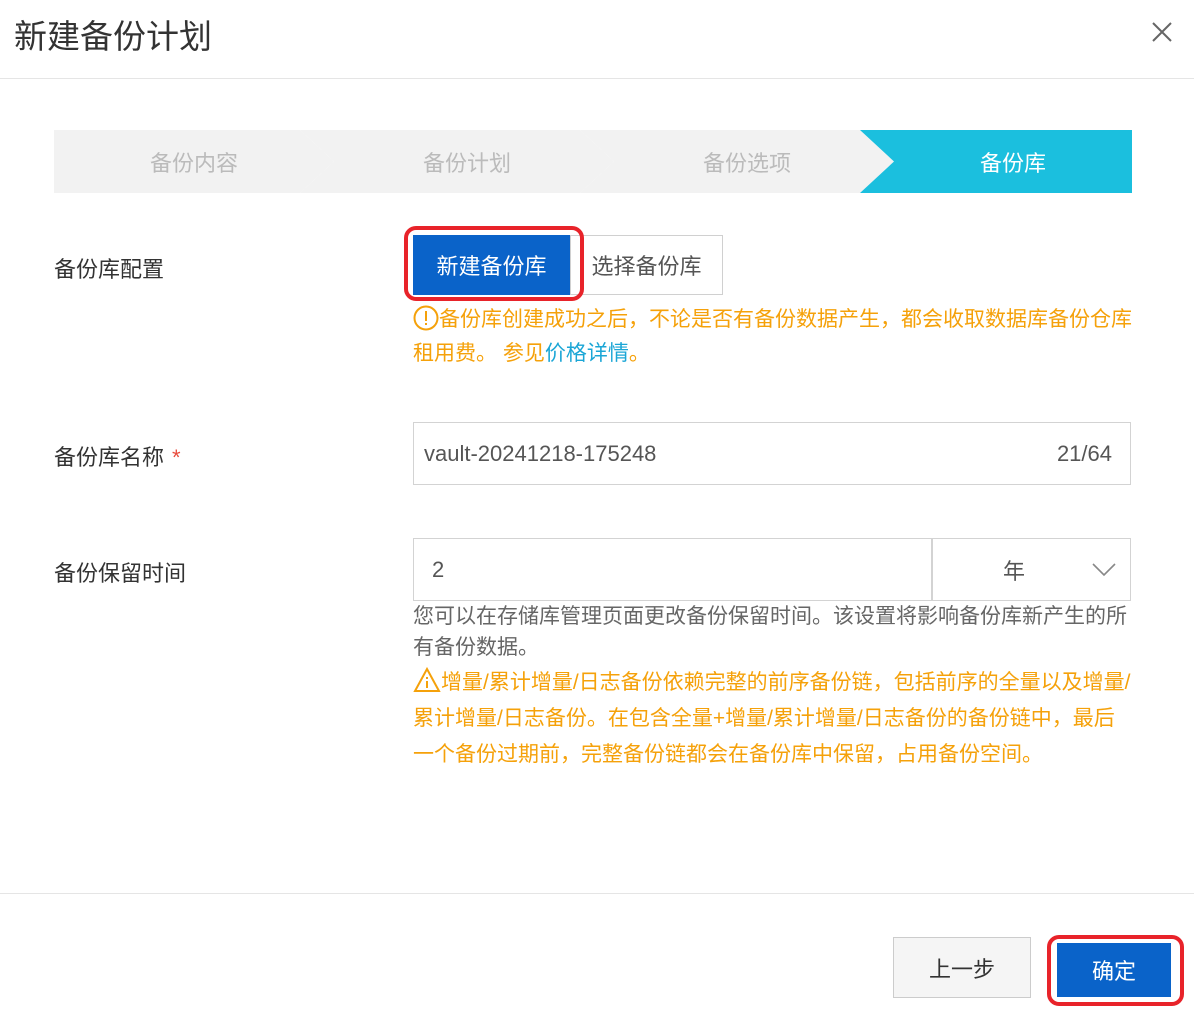 The width and height of the screenshot is (1194, 1016). I want to click on vault-name-label: 备份库名称 *, so click(117, 456).